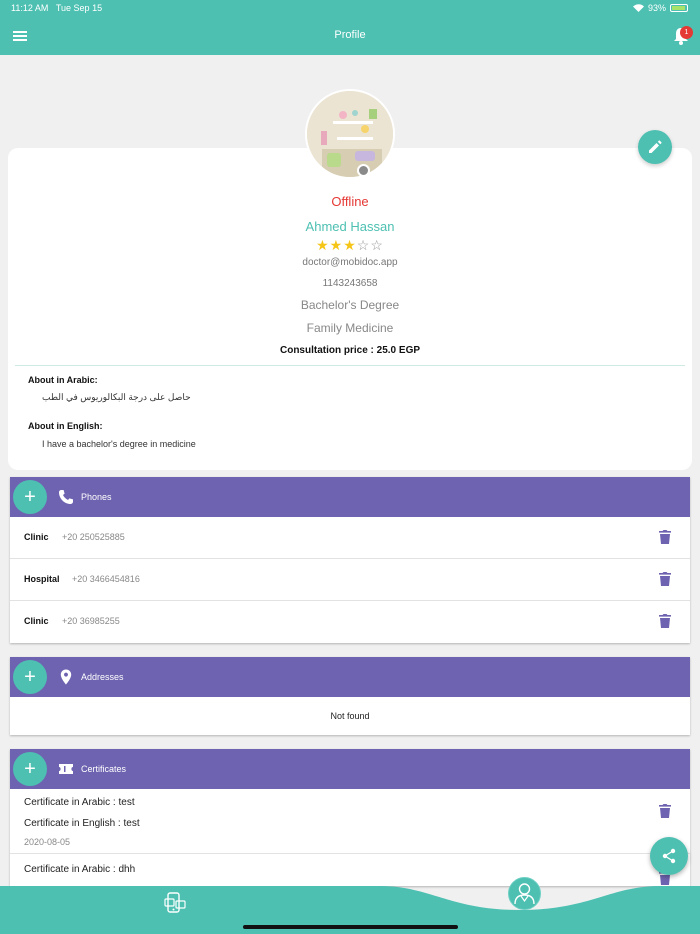 This screenshot has height=934, width=700. What do you see at coordinates (350, 305) in the screenshot?
I see `doctor-degree: Bachelor's Degree` at bounding box center [350, 305].